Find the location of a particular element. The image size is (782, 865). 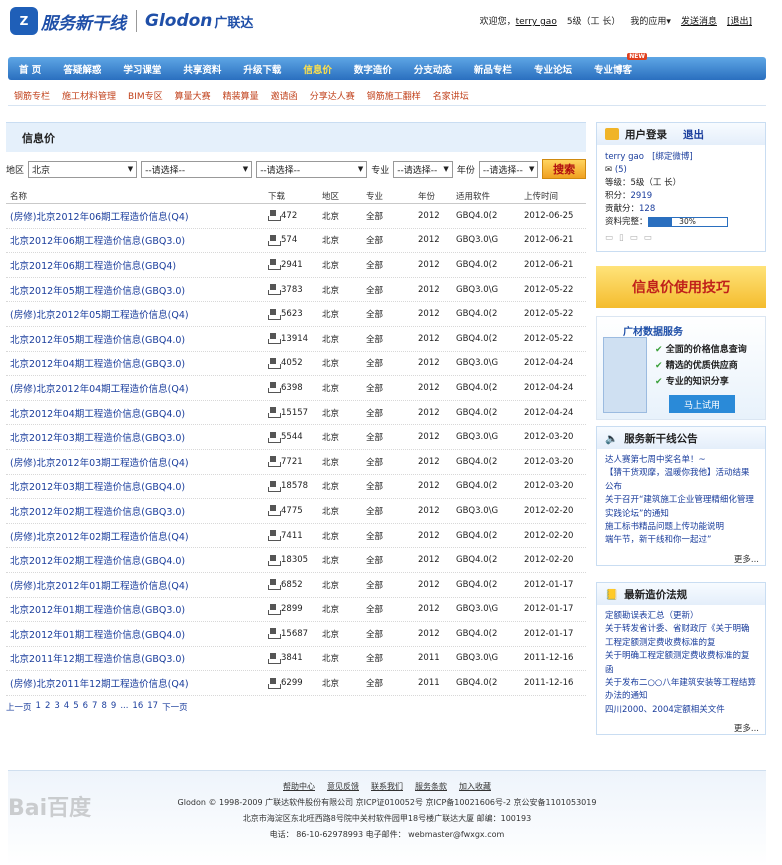

page-link: 1 is located at coordinates (38, 707).